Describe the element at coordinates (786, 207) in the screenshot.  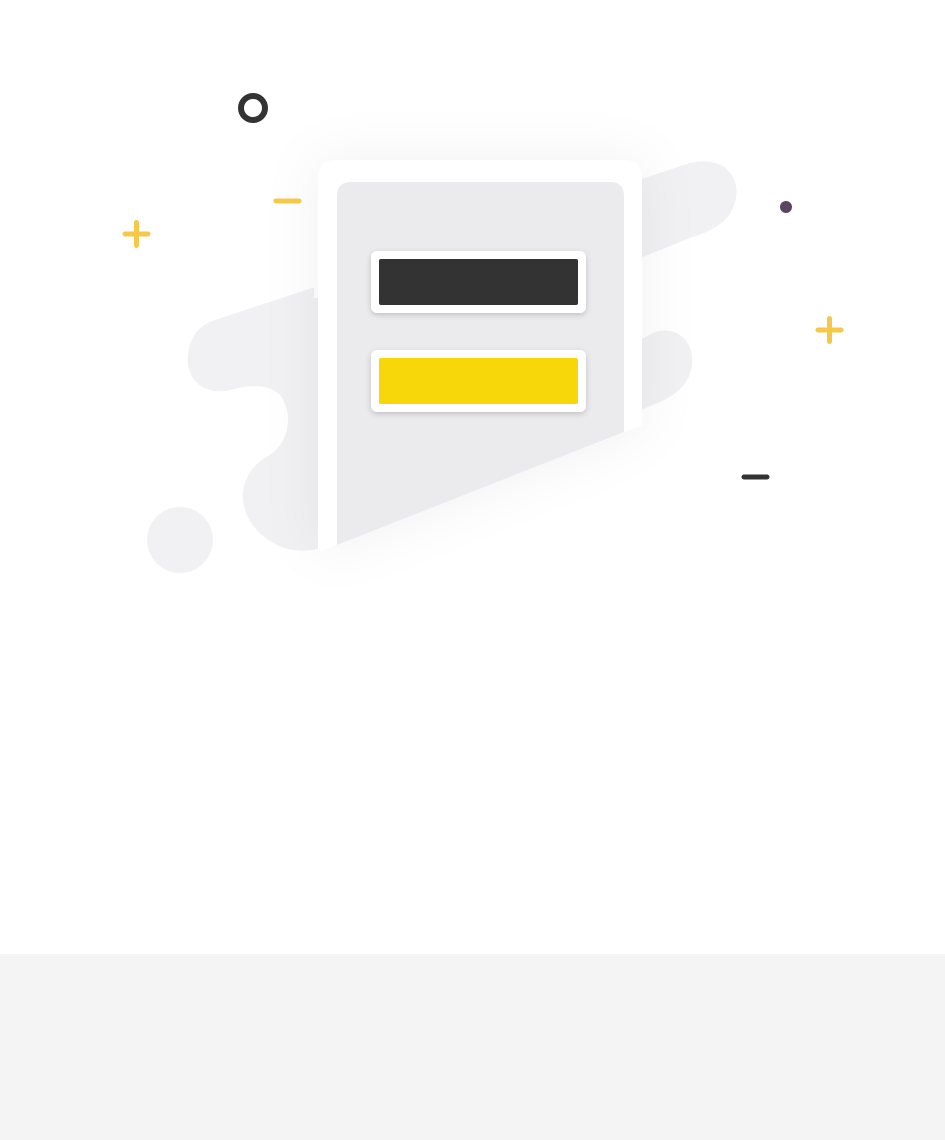
I see `dot-icon` at that location.